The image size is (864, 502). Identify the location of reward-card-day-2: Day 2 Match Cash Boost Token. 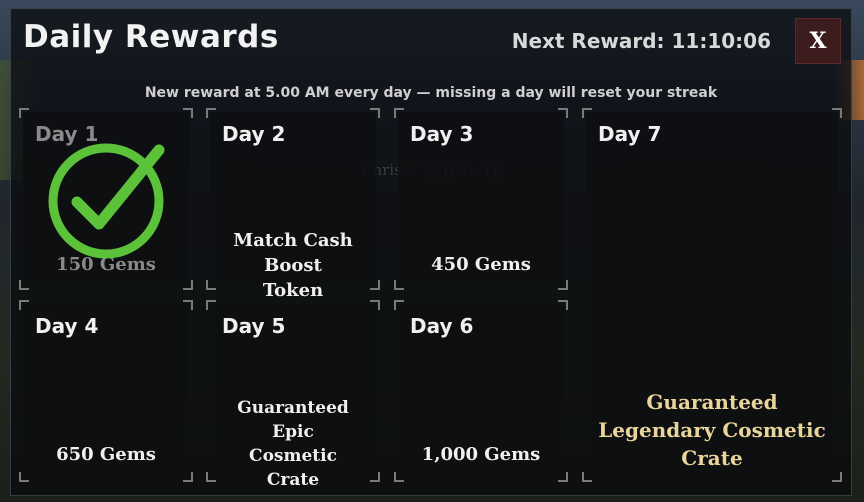
(293, 204).